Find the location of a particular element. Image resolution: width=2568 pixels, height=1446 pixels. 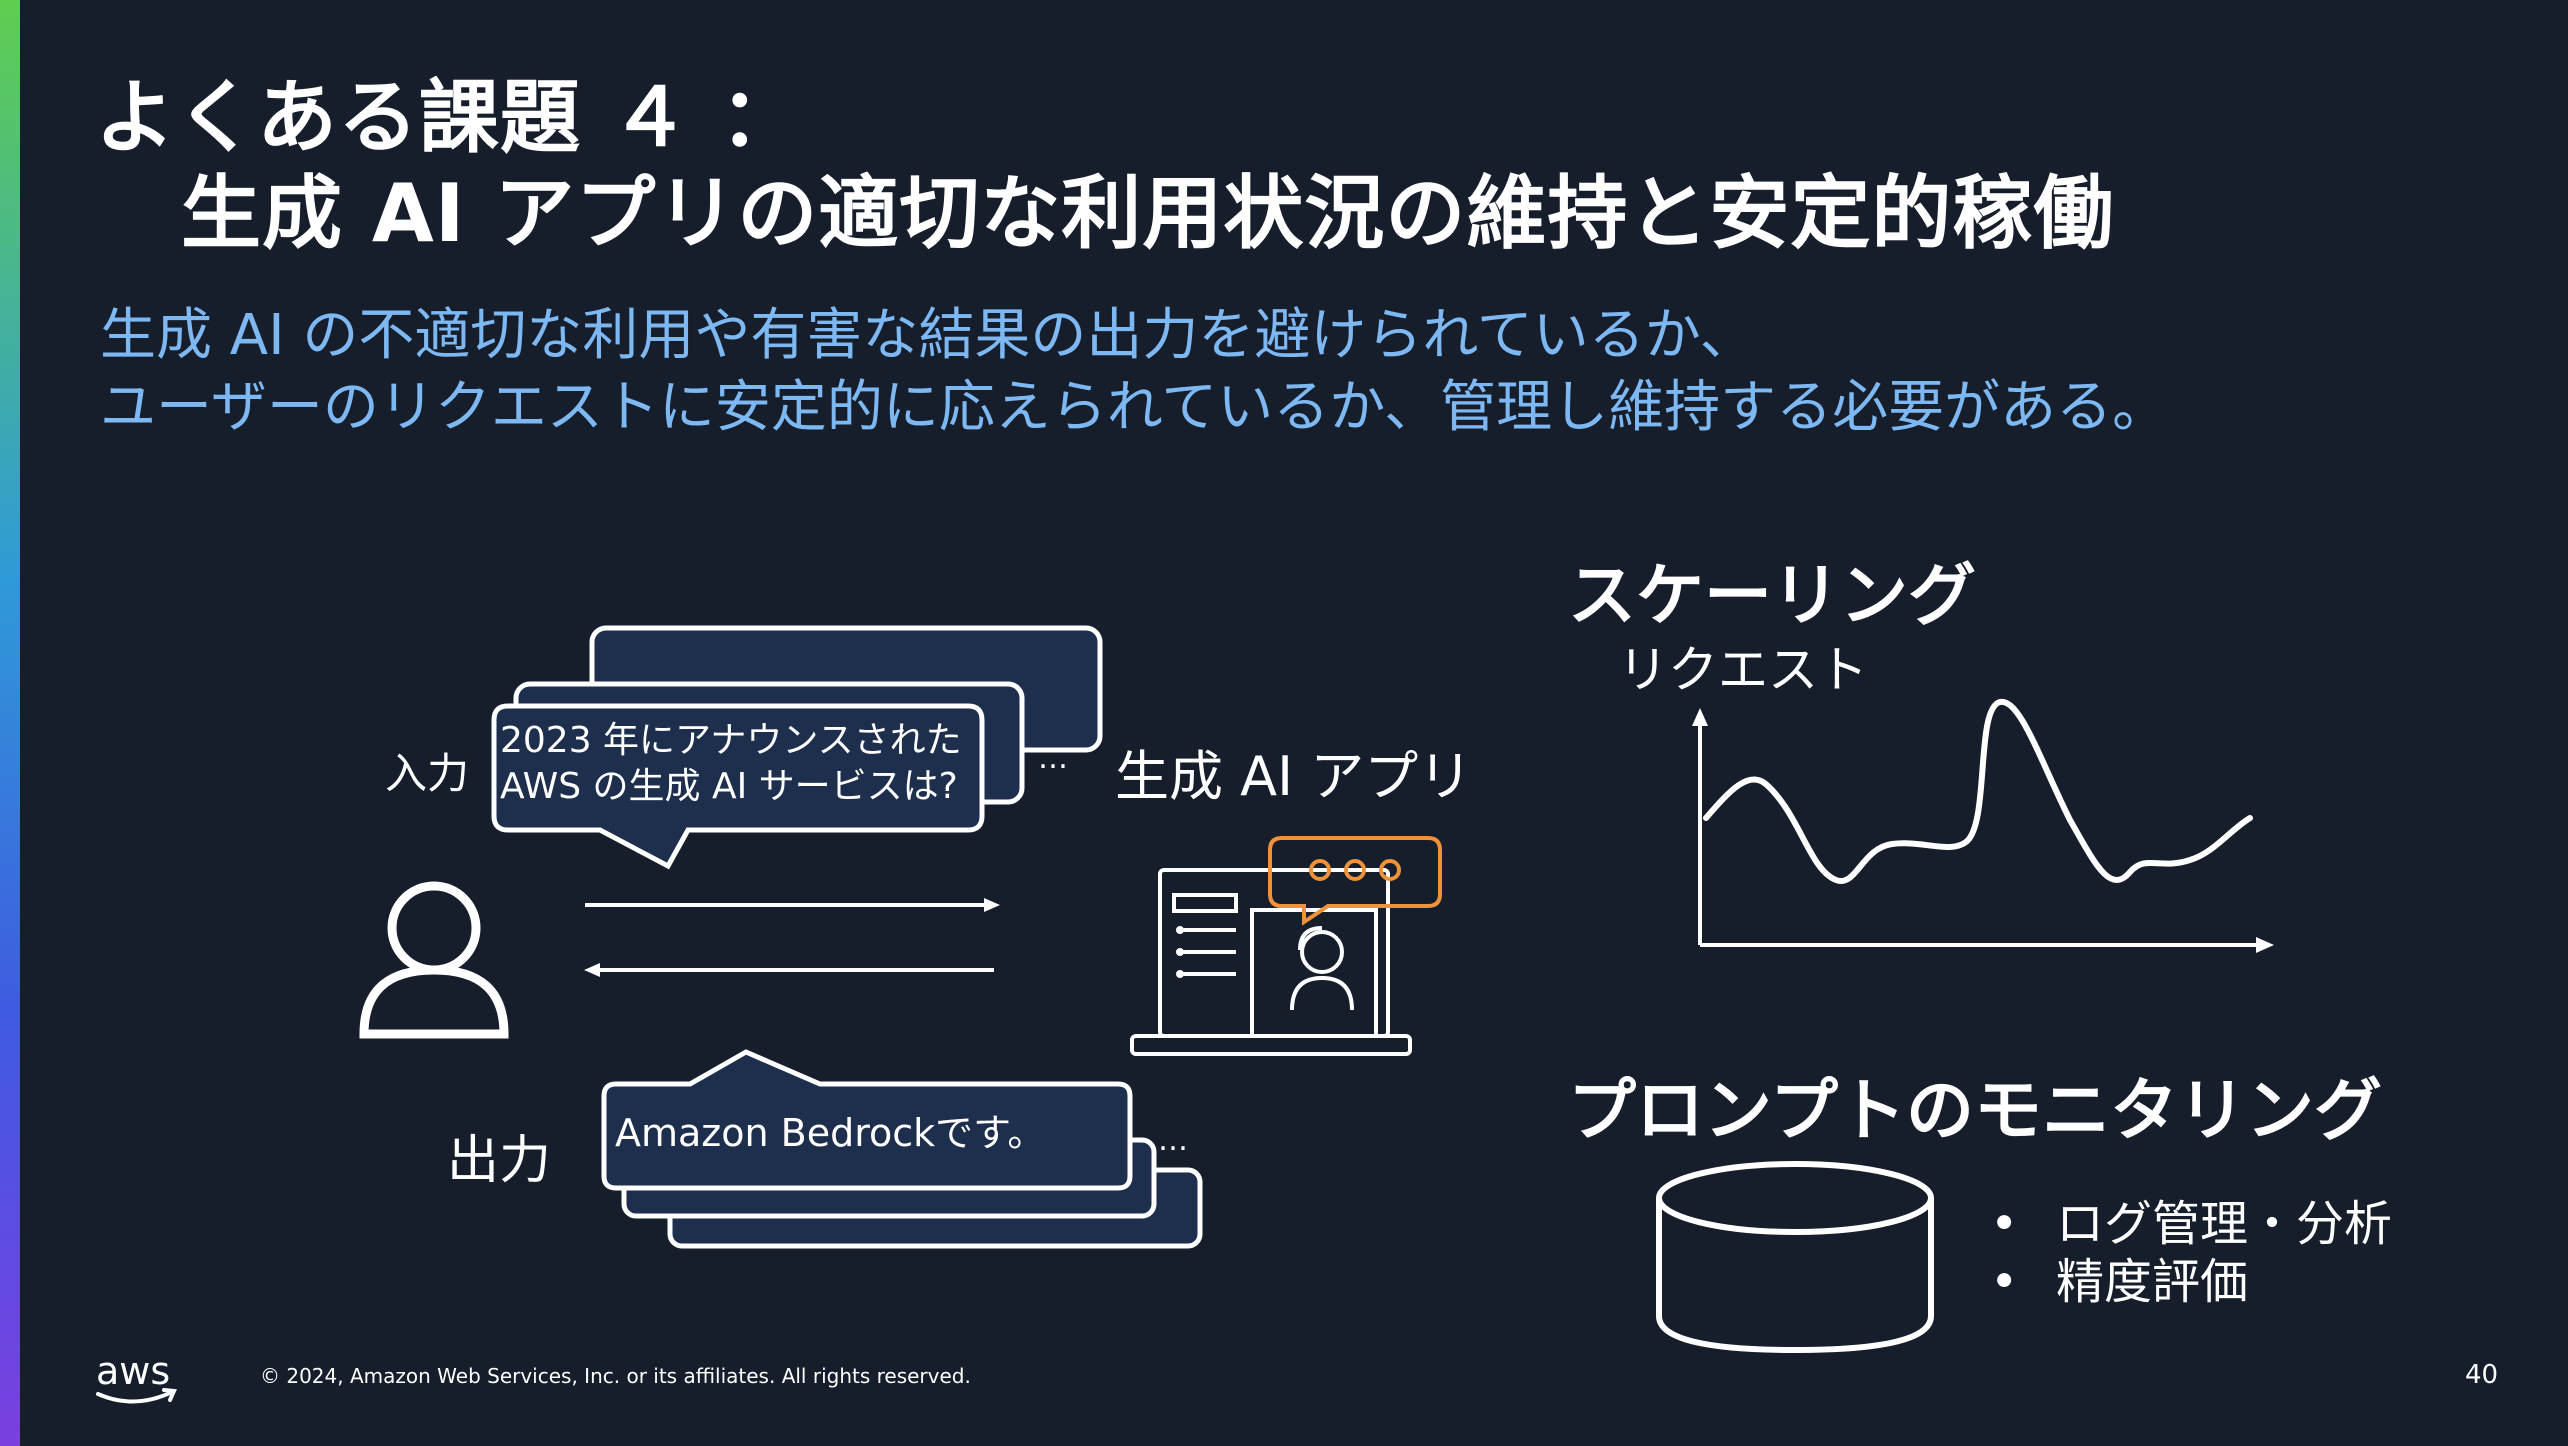

scaling-heading: スケーリング is located at coordinates (1772, 596).